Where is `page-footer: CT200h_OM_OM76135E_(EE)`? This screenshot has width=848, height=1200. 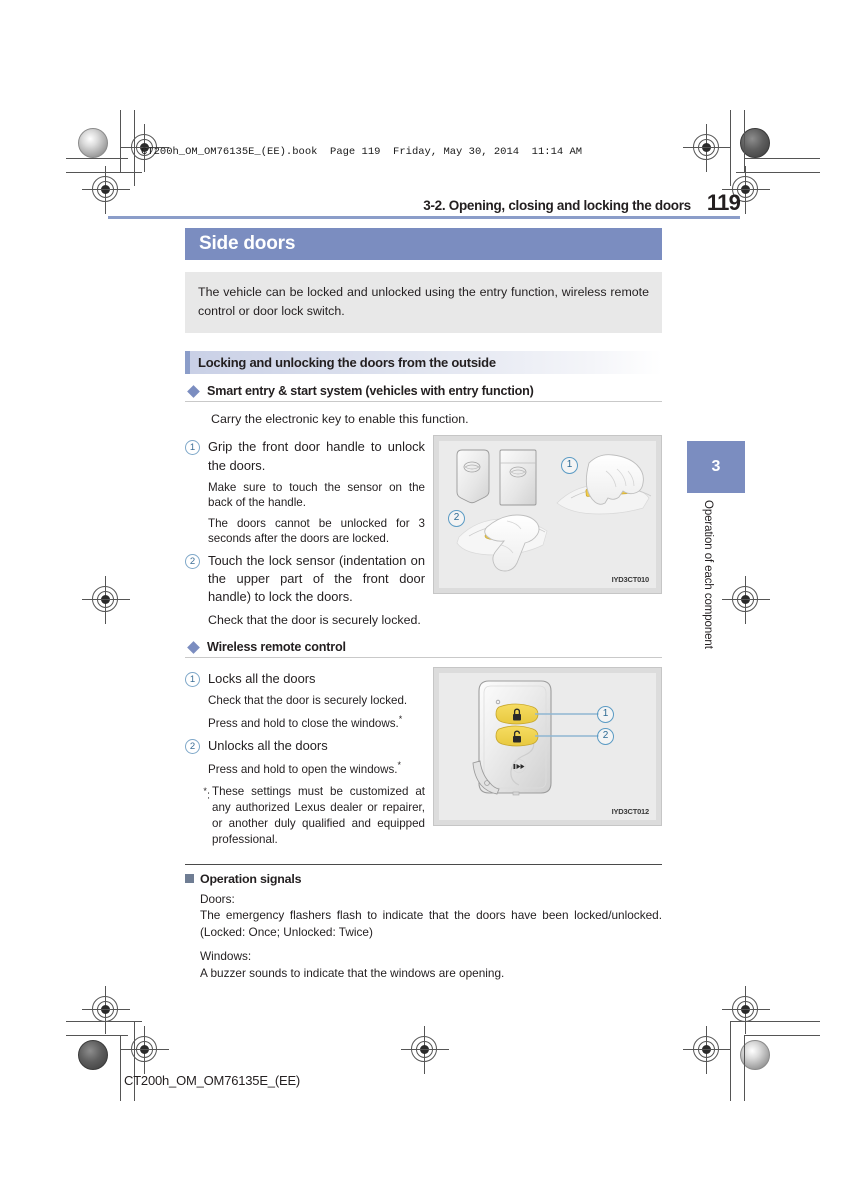
page-footer: CT200h_OM_OM76135E_(EE) is located at coordinates (212, 1080).